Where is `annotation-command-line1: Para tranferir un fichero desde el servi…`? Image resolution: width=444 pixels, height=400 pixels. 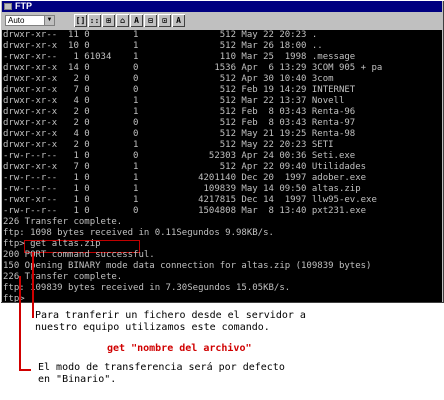
annotation-command-line1: Para tranferir un fichero desde el servi… is located at coordinates (170, 315).